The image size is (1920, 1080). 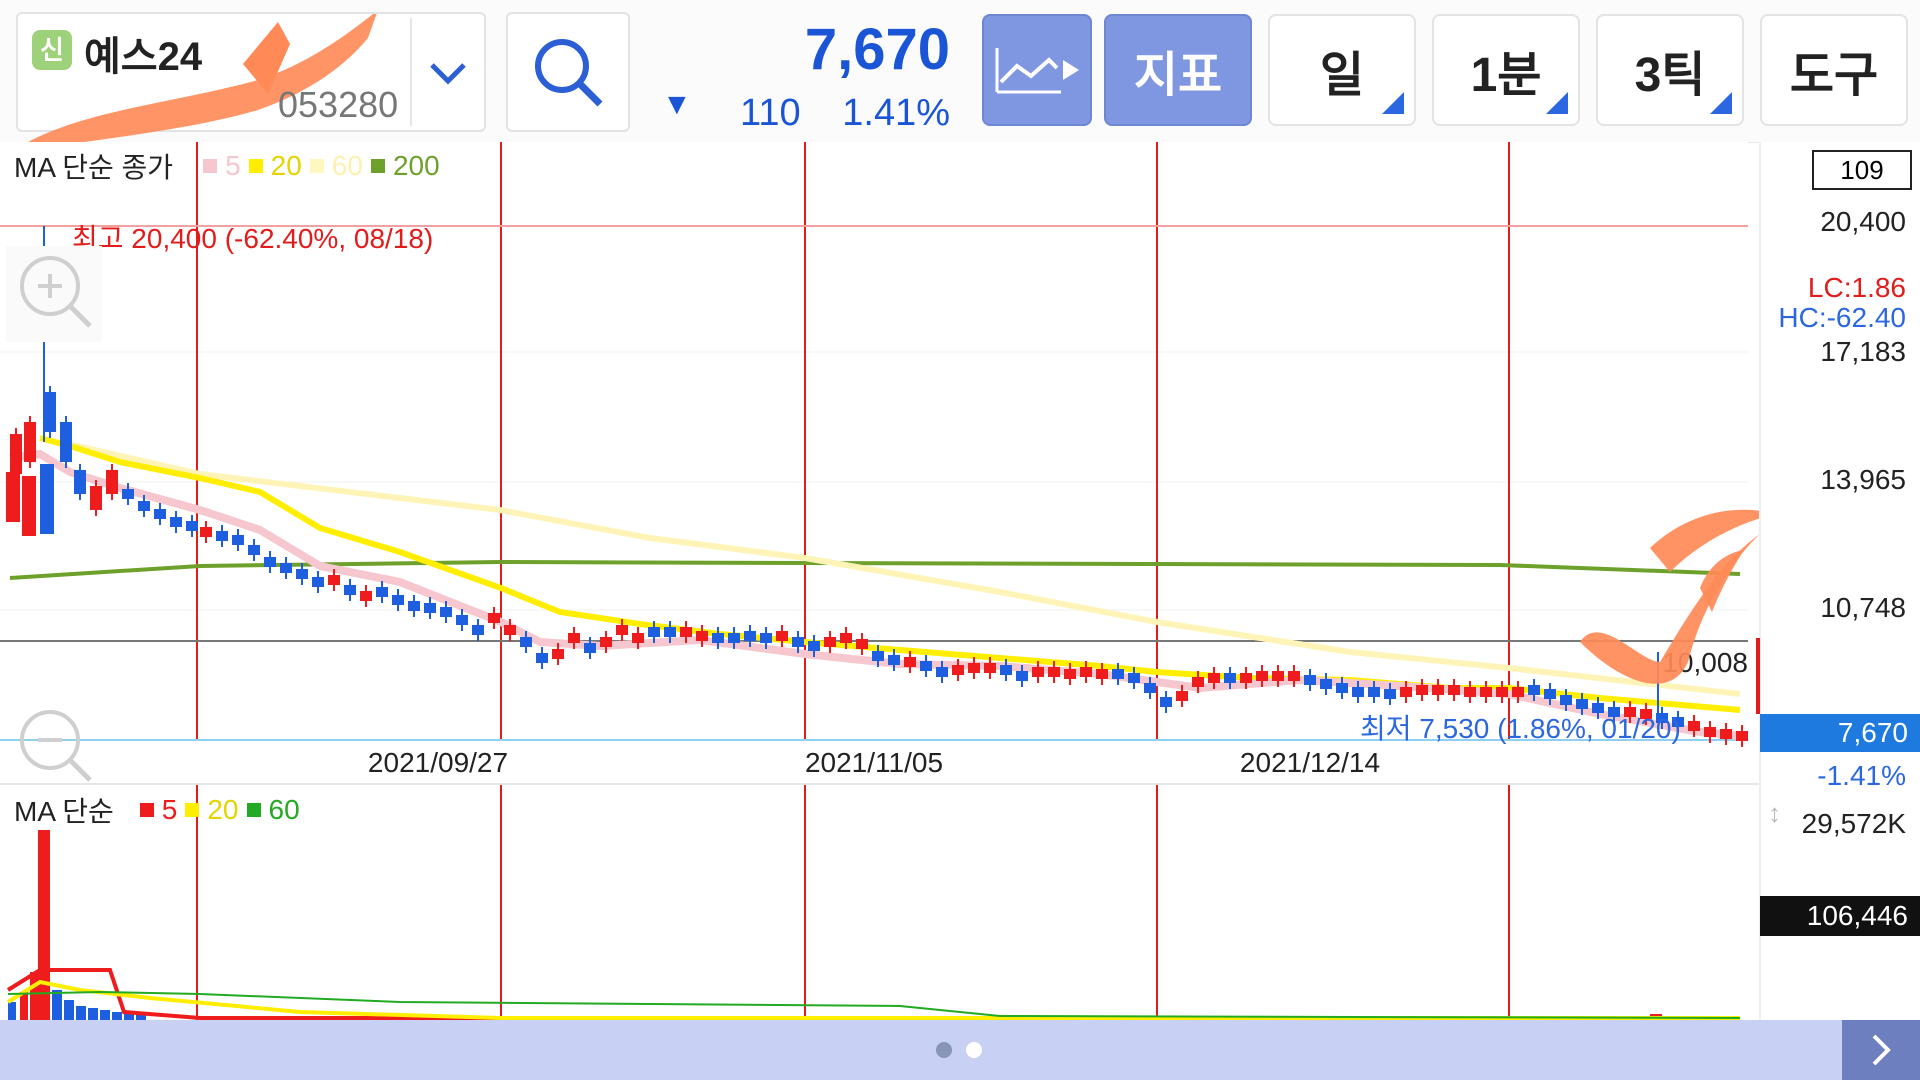 I want to click on high-annotation: 최고 20,400 (-62.40%, 08/18), so click(x=252, y=238).